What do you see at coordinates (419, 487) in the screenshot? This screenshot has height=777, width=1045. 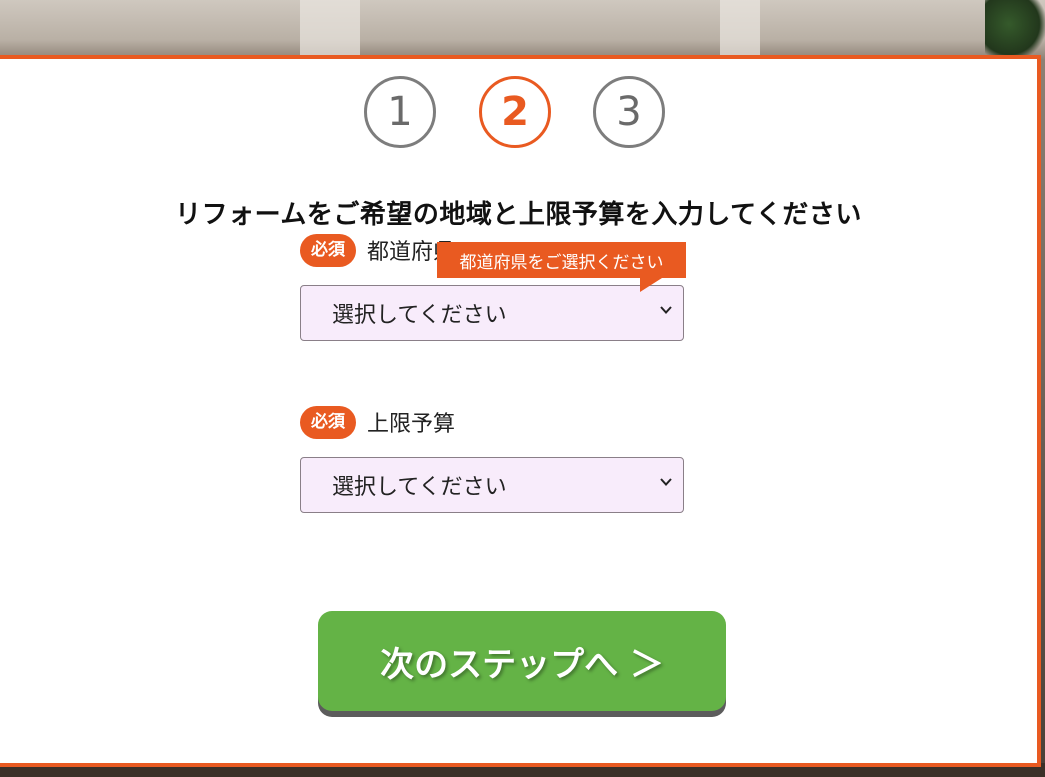 I see `budget-select-value: 選択してください` at bounding box center [419, 487].